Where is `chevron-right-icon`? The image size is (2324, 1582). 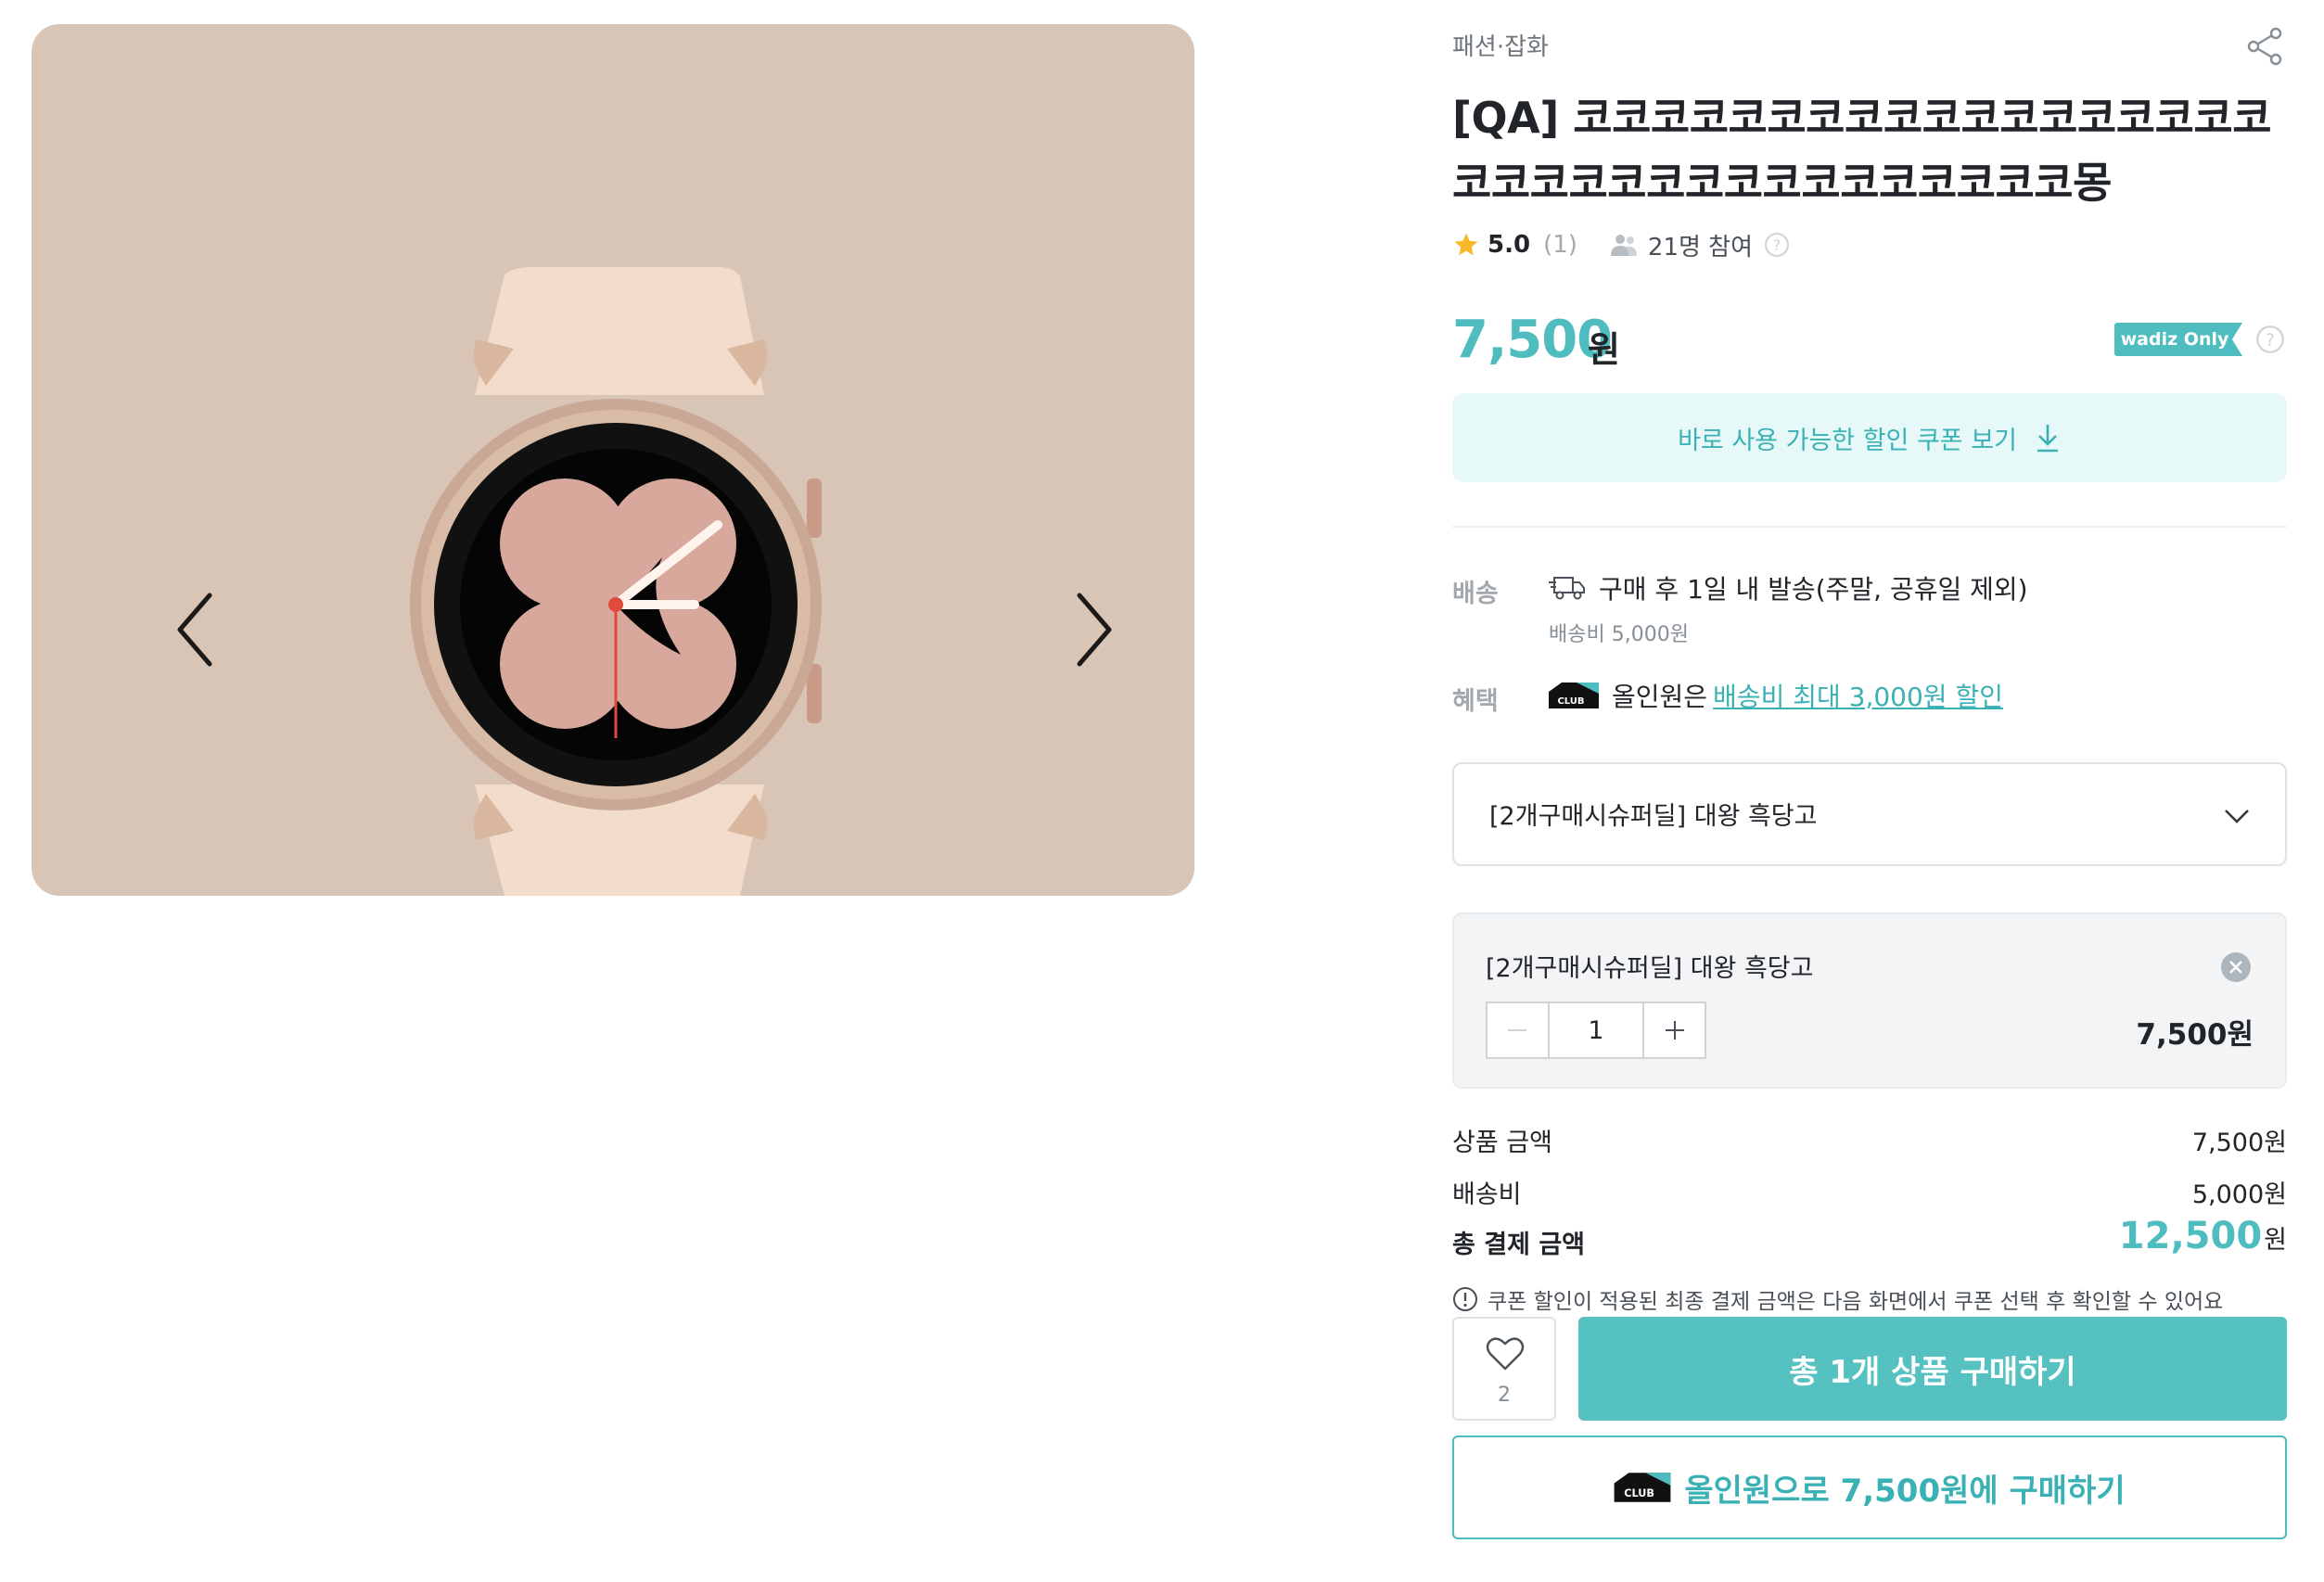 chevron-right-icon is located at coordinates (1094, 630).